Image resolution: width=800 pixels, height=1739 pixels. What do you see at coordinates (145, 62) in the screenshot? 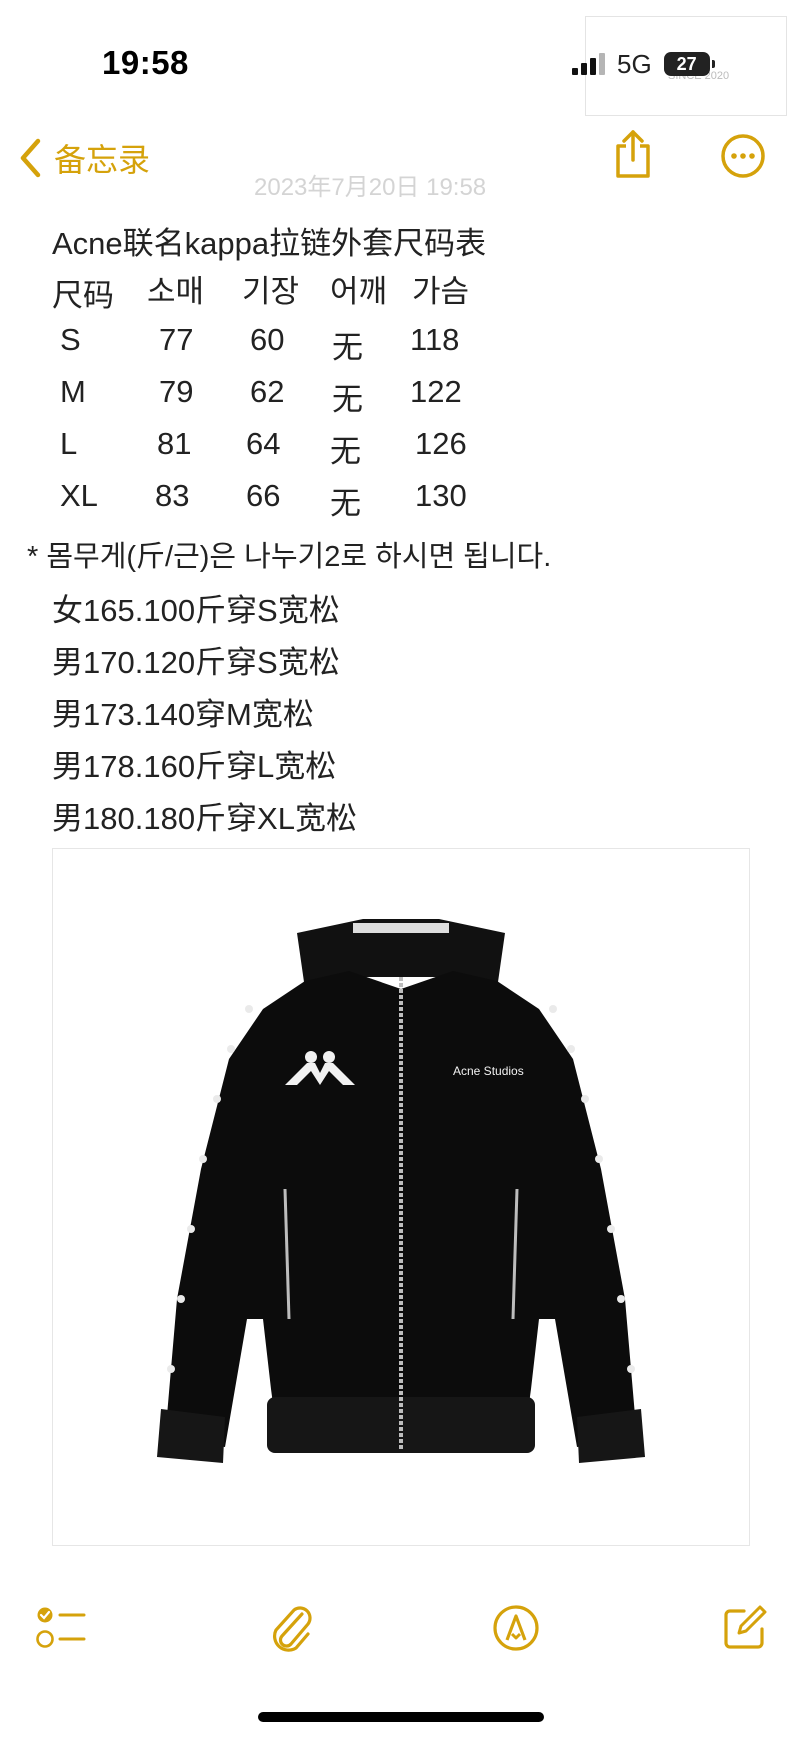
I see `status-time: 19:58` at bounding box center [145, 62].